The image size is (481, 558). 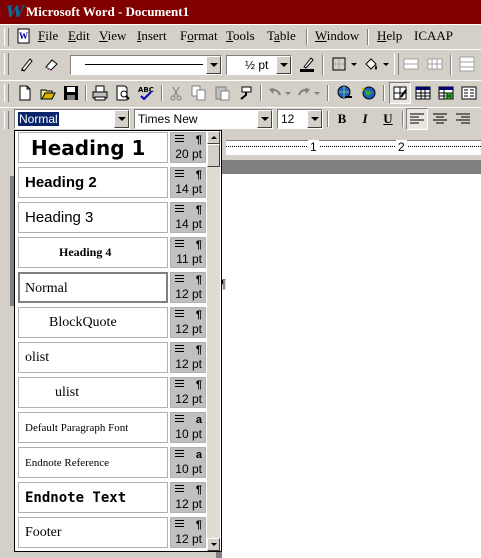 I want to click on align-right-icon, so click(x=463, y=119).